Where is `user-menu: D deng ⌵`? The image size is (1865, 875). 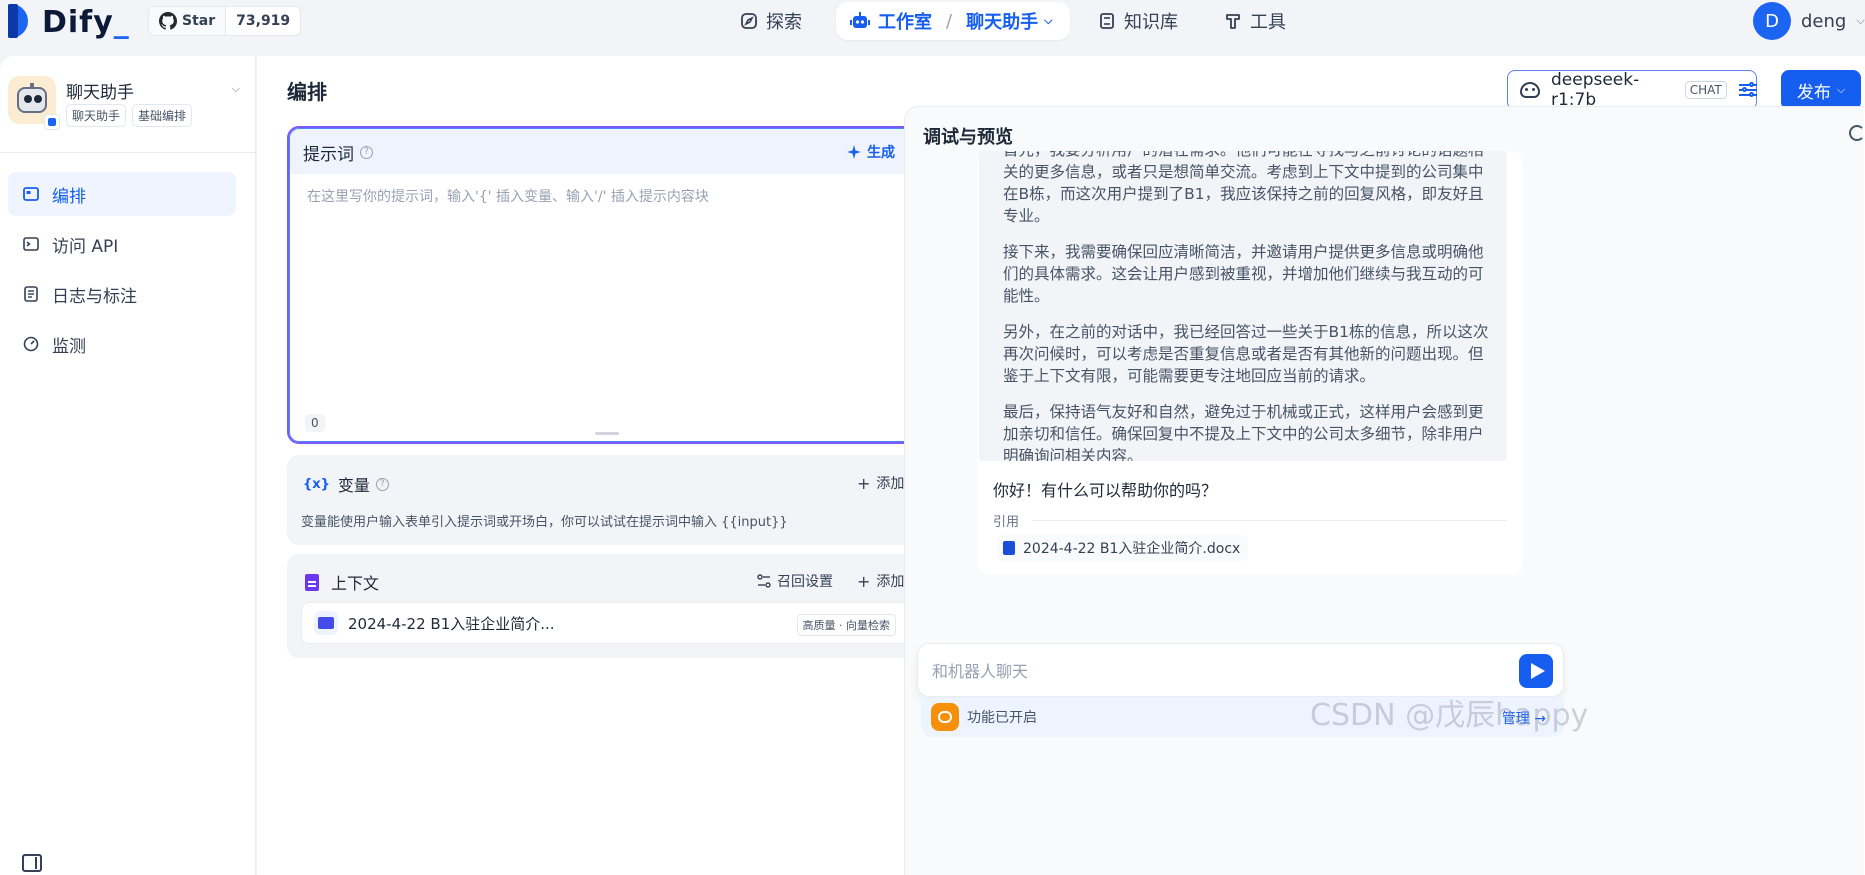
user-menu: D deng ⌵ is located at coordinates (1809, 21).